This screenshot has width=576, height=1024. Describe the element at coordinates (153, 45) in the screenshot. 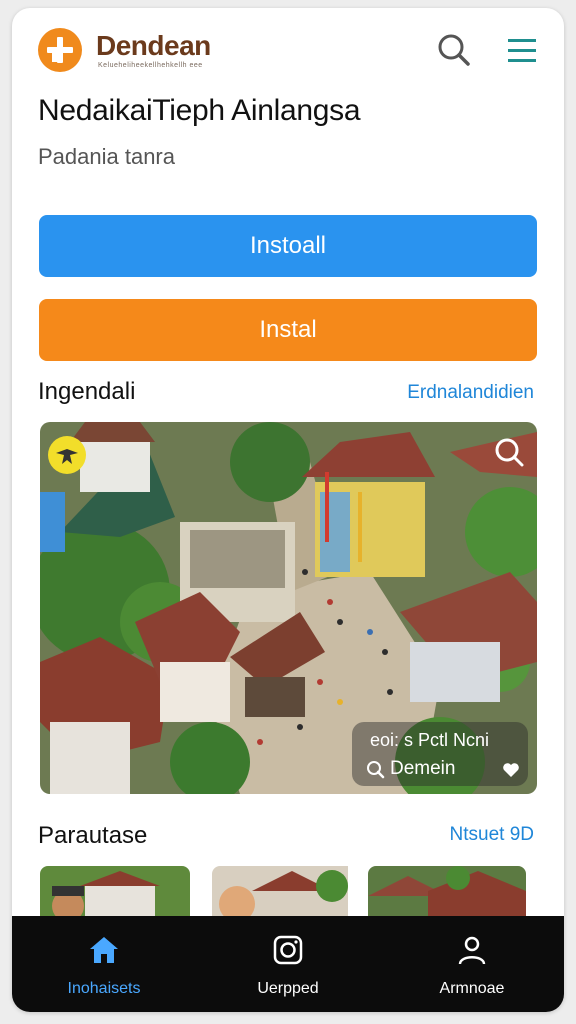

I see `brand-name: Dendean` at that location.